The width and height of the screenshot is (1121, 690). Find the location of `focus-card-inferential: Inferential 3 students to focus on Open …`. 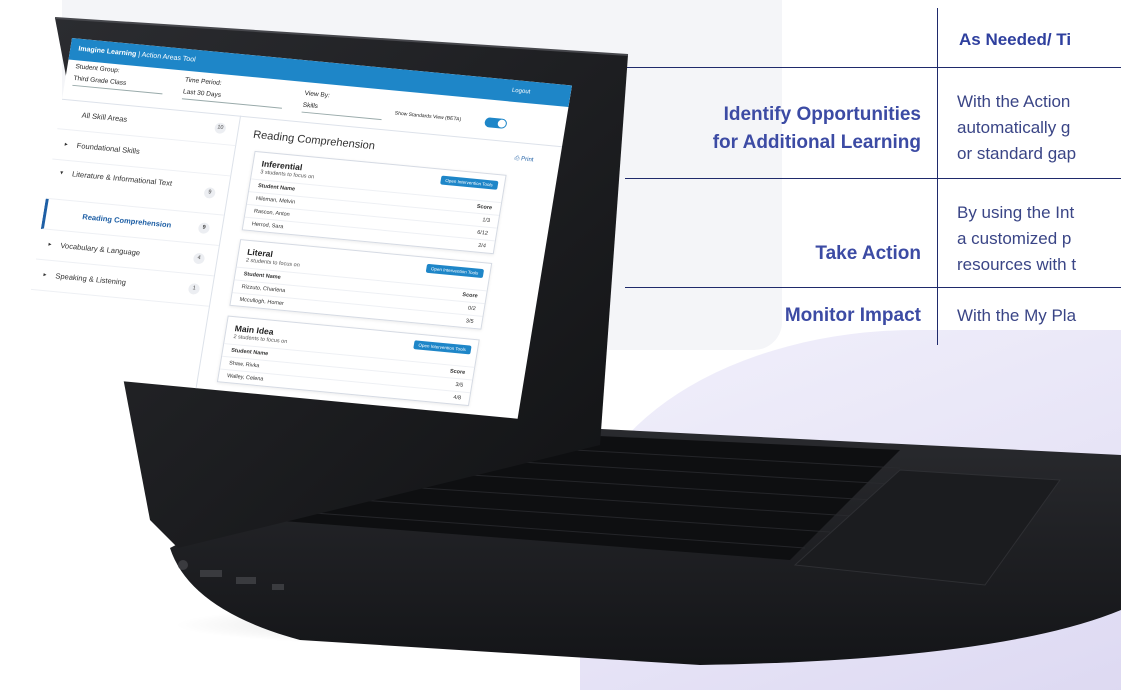

focus-card-inferential: Inferential 3 students to focus on Open … is located at coordinates (374, 202).